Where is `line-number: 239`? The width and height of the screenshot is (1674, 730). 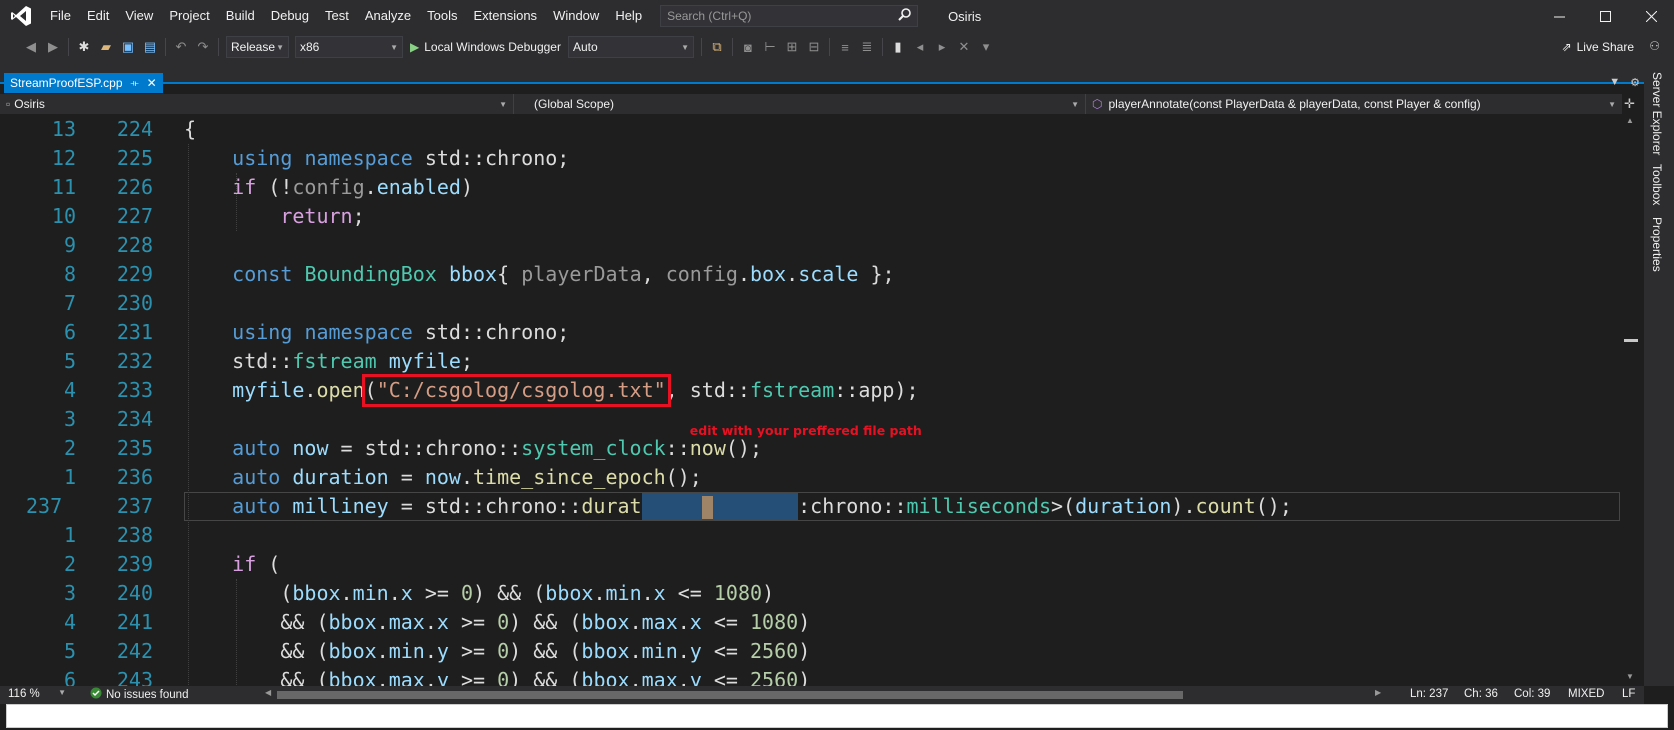
line-number: 239 is located at coordinates (134, 564).